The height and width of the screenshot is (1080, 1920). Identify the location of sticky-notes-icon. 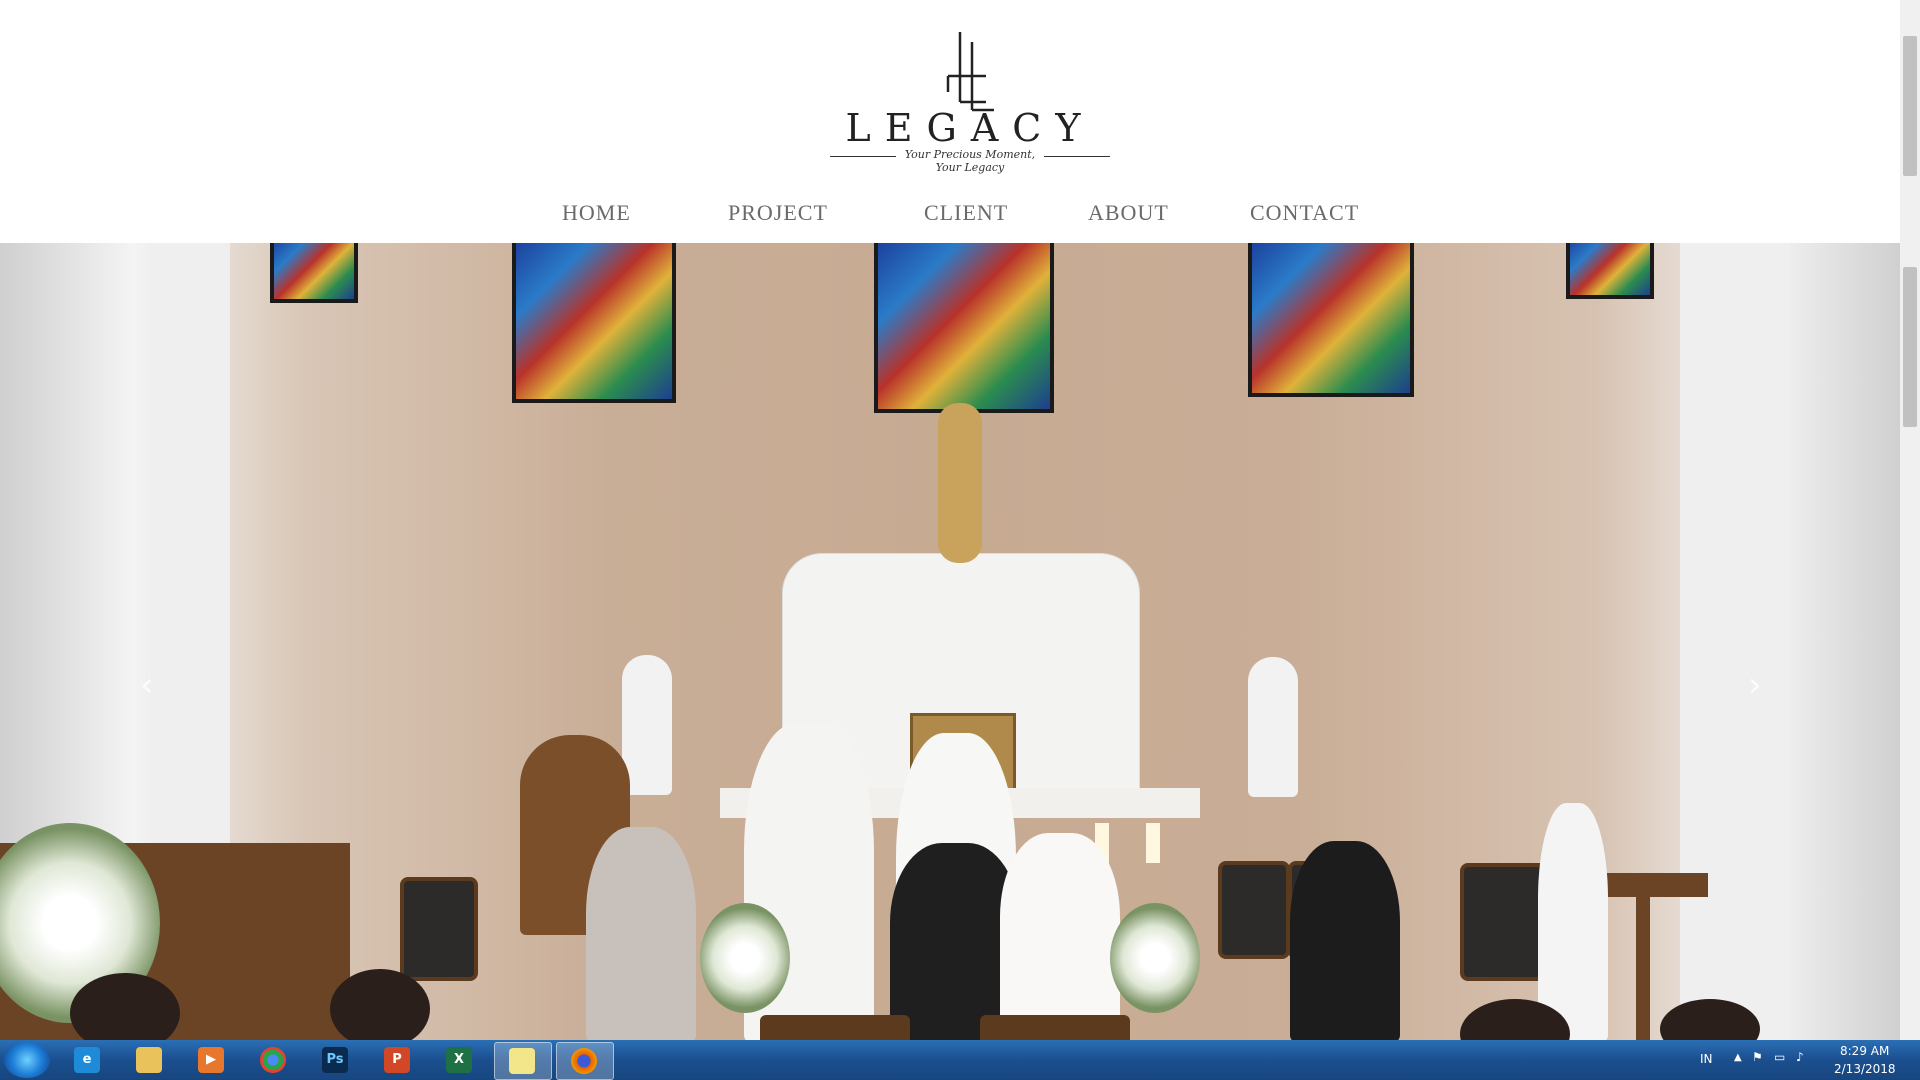
(522, 1061).